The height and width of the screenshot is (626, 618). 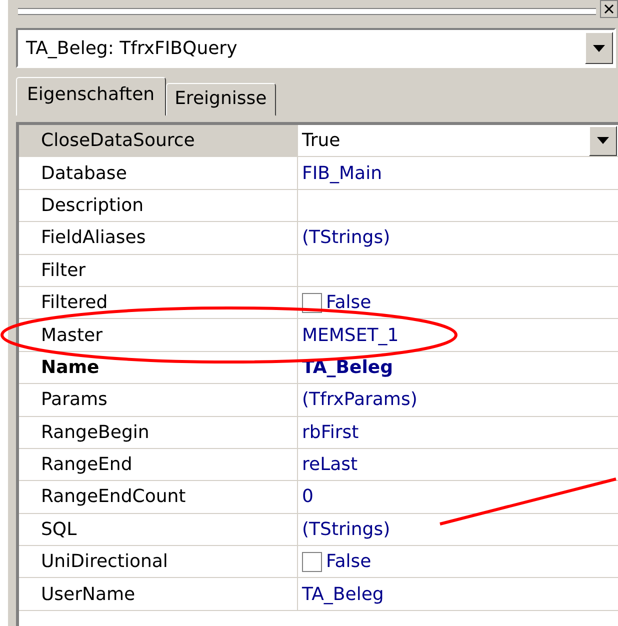 I want to click on property-value: FIB_Main, so click(x=342, y=173).